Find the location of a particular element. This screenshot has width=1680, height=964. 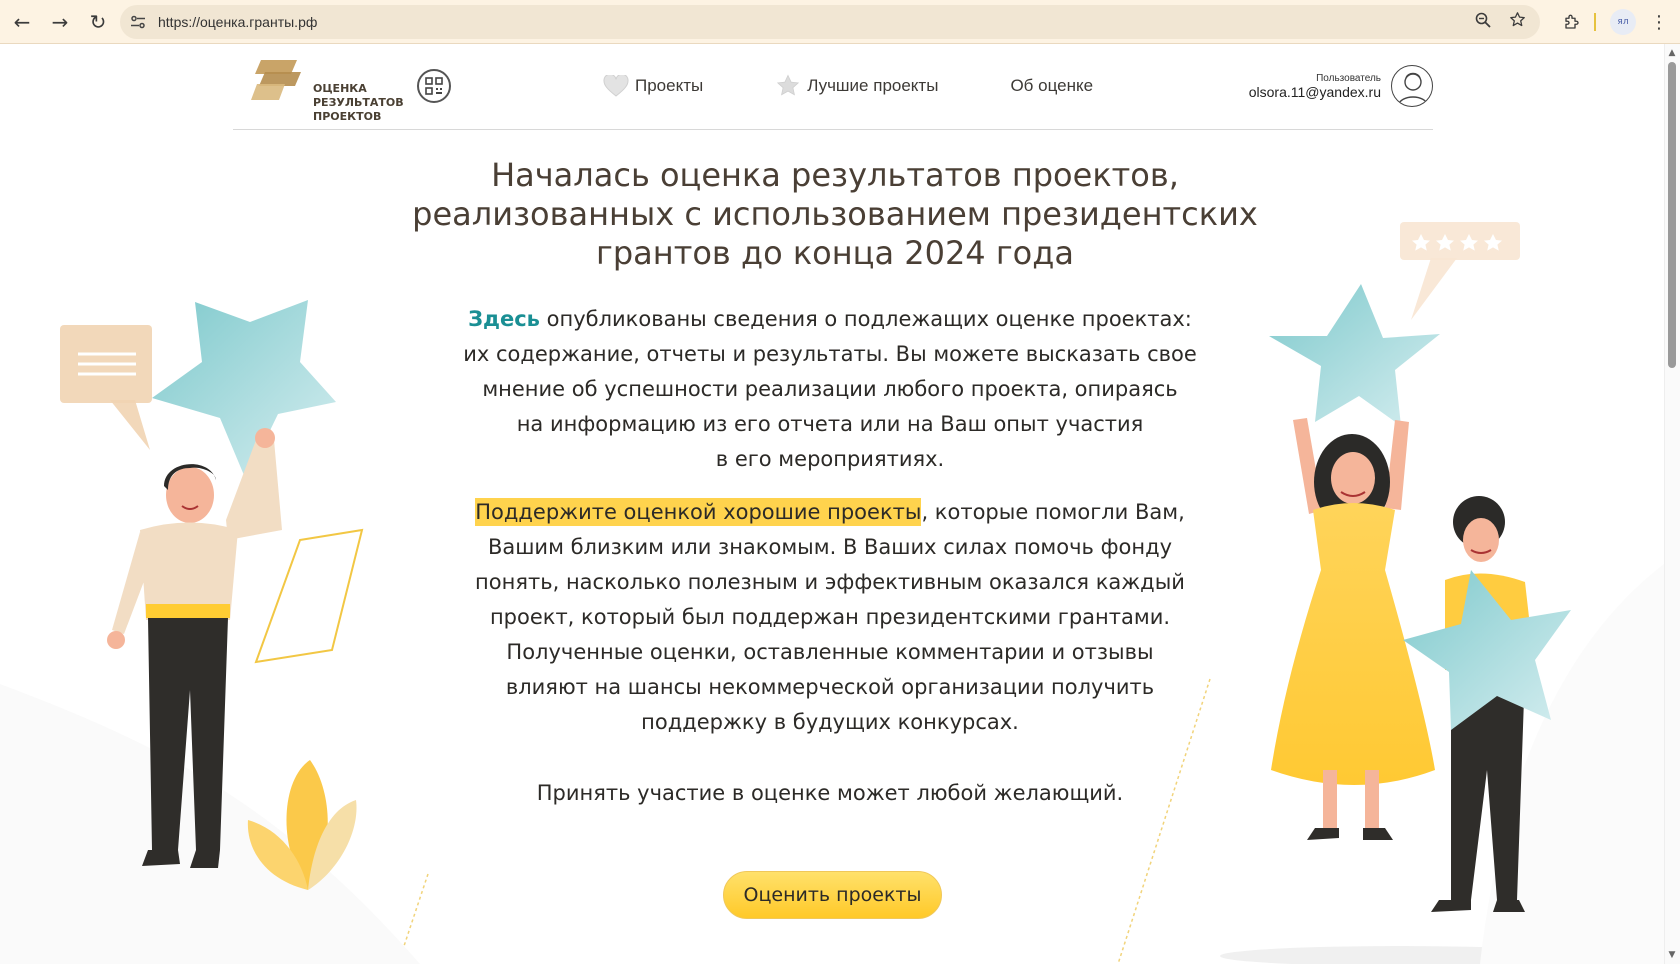

support-line-7: поддержку в будущих конкурсах. is located at coordinates (830, 722).